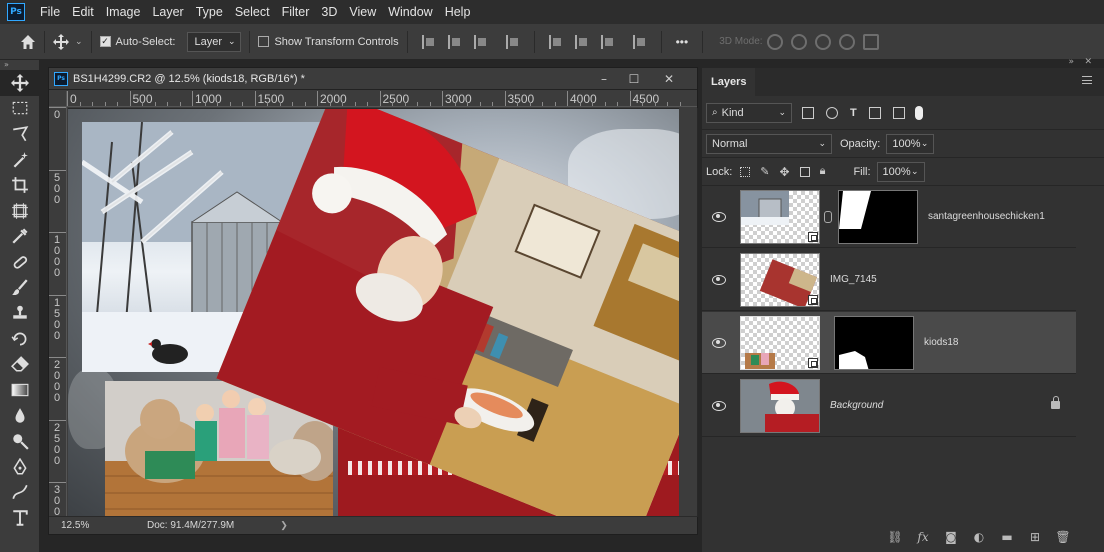 Image resolution: width=1104 pixels, height=552 pixels. What do you see at coordinates (853, 279) in the screenshot?
I see `layer-name: IMG_7145` at bounding box center [853, 279].